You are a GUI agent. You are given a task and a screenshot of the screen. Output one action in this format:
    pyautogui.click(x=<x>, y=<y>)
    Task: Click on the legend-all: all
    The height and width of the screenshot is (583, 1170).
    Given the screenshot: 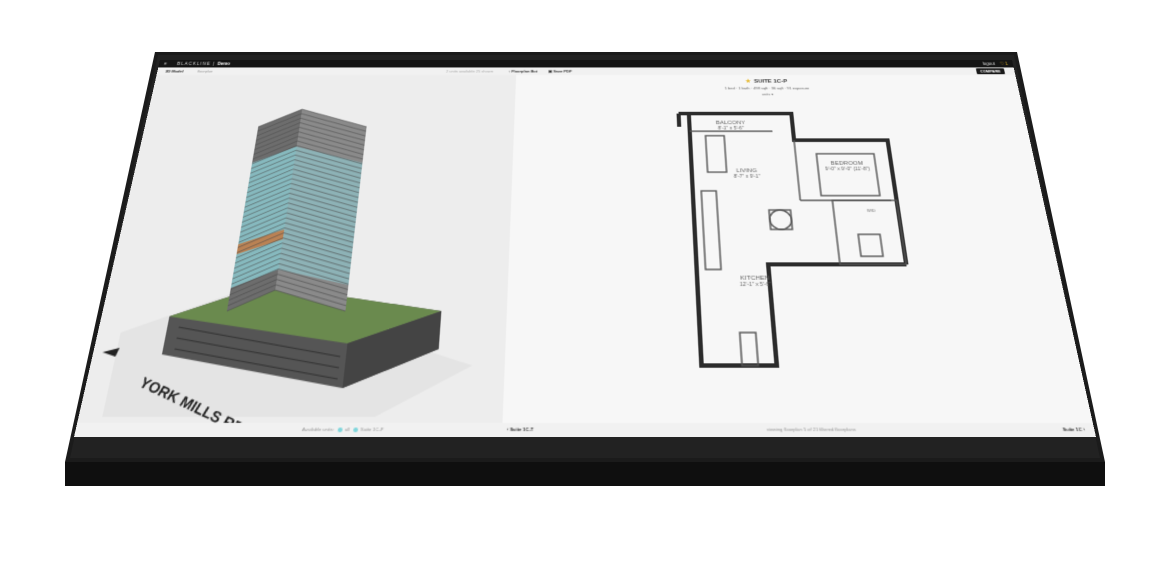 What is the action you would take?
    pyautogui.click(x=347, y=429)
    